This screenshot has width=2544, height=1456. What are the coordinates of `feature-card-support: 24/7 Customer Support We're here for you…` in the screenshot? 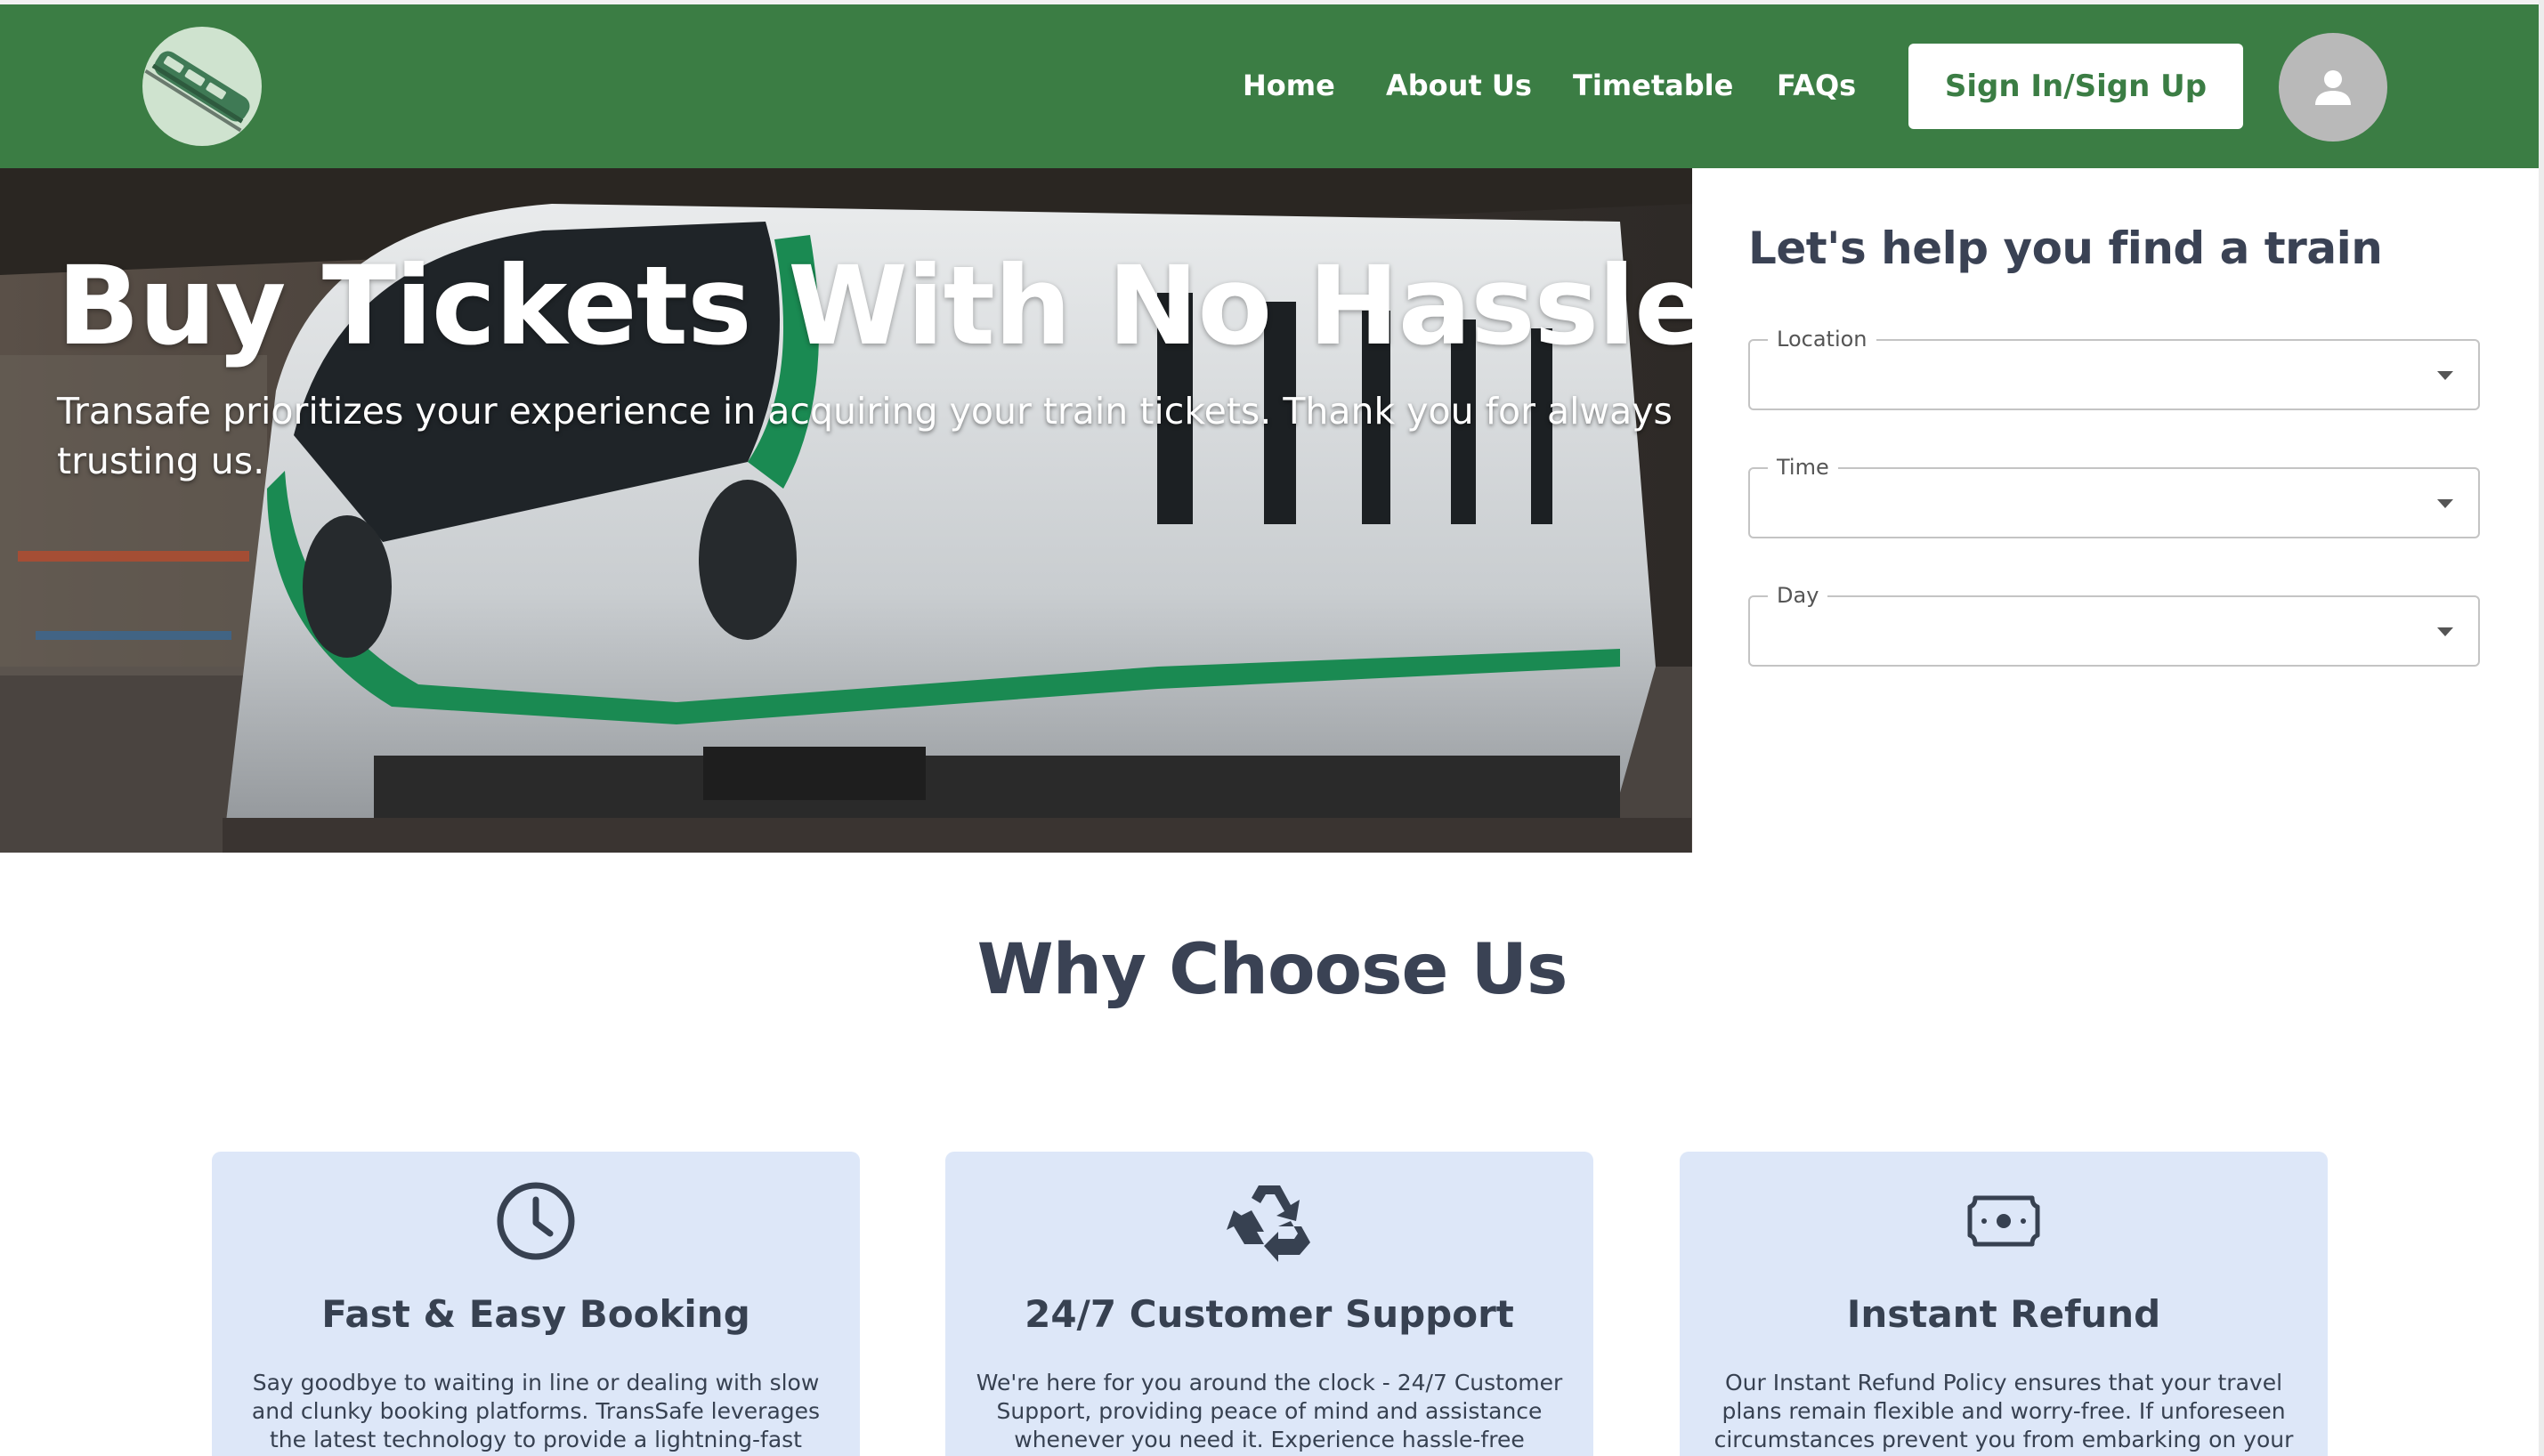 It's located at (1269, 1304).